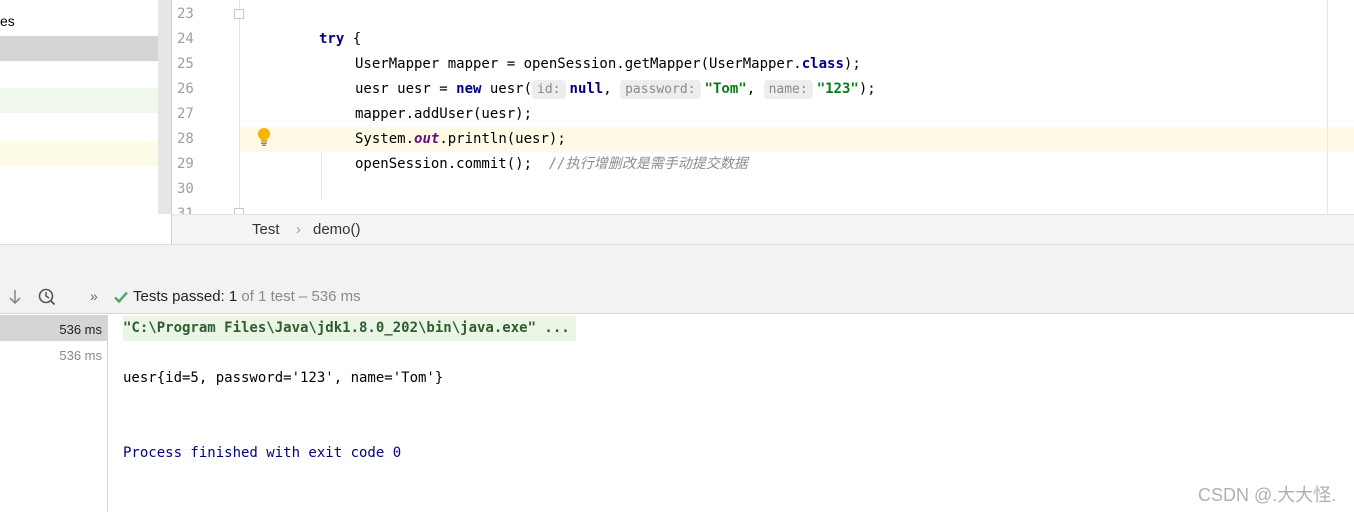 Image resolution: width=1354 pixels, height=512 pixels. Describe the element at coordinates (181, 296) in the screenshot. I see `test-status-label: Tests passed:` at that location.